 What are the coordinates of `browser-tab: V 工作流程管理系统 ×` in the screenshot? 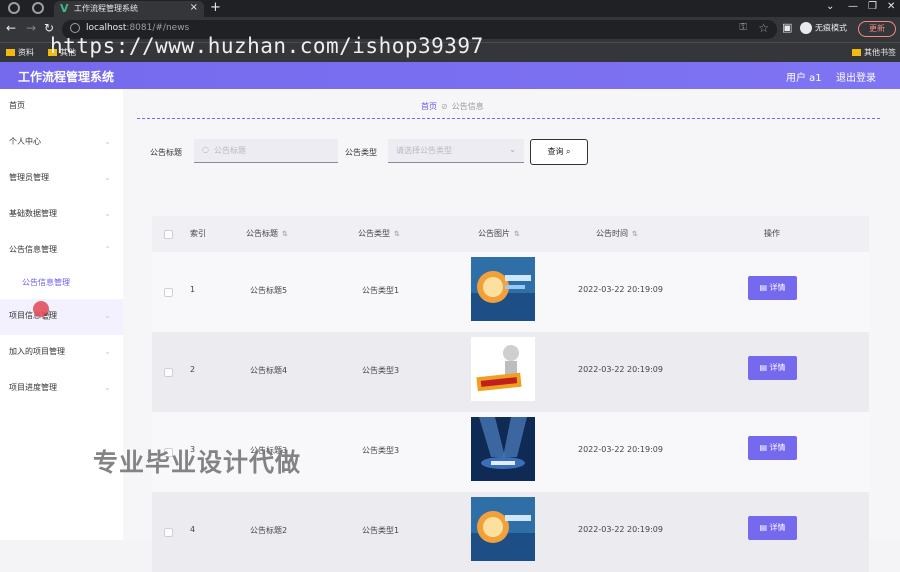 It's located at (129, 9).